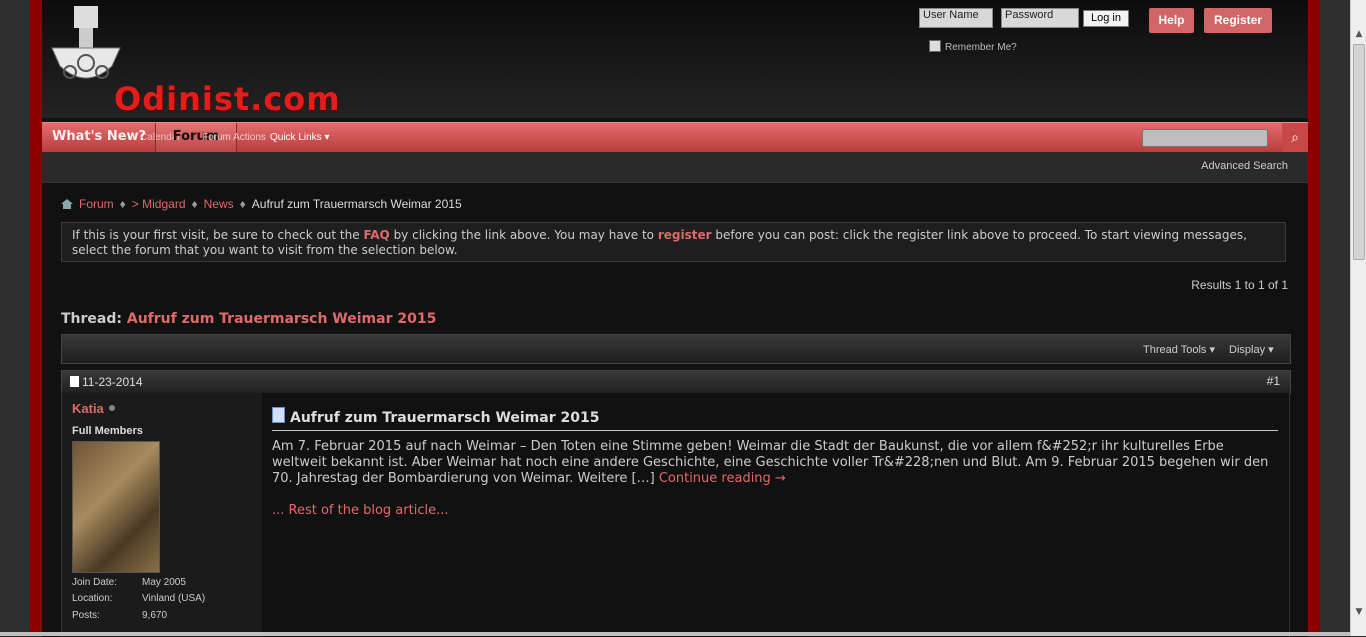  What do you see at coordinates (88, 408) in the screenshot?
I see `username-text: Katia` at bounding box center [88, 408].